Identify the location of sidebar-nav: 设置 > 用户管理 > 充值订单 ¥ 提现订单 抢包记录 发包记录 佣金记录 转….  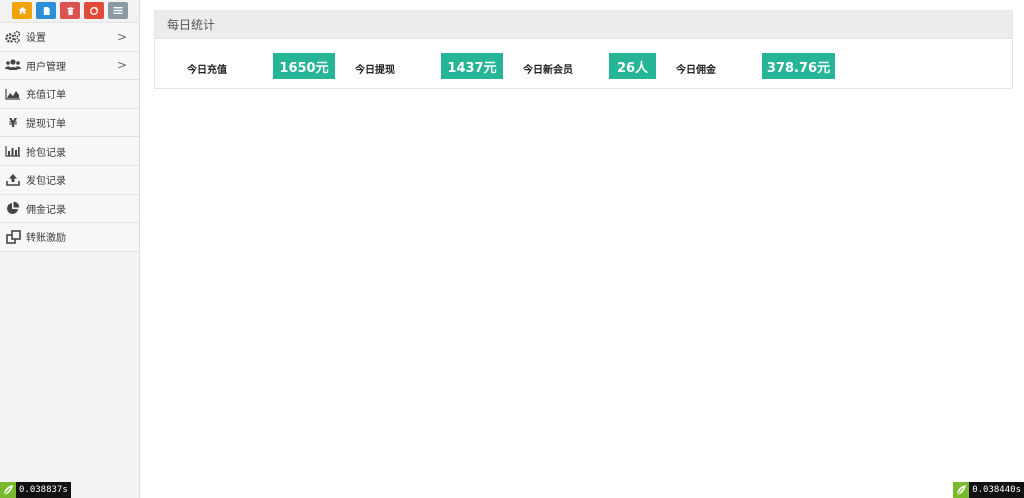
(69, 137).